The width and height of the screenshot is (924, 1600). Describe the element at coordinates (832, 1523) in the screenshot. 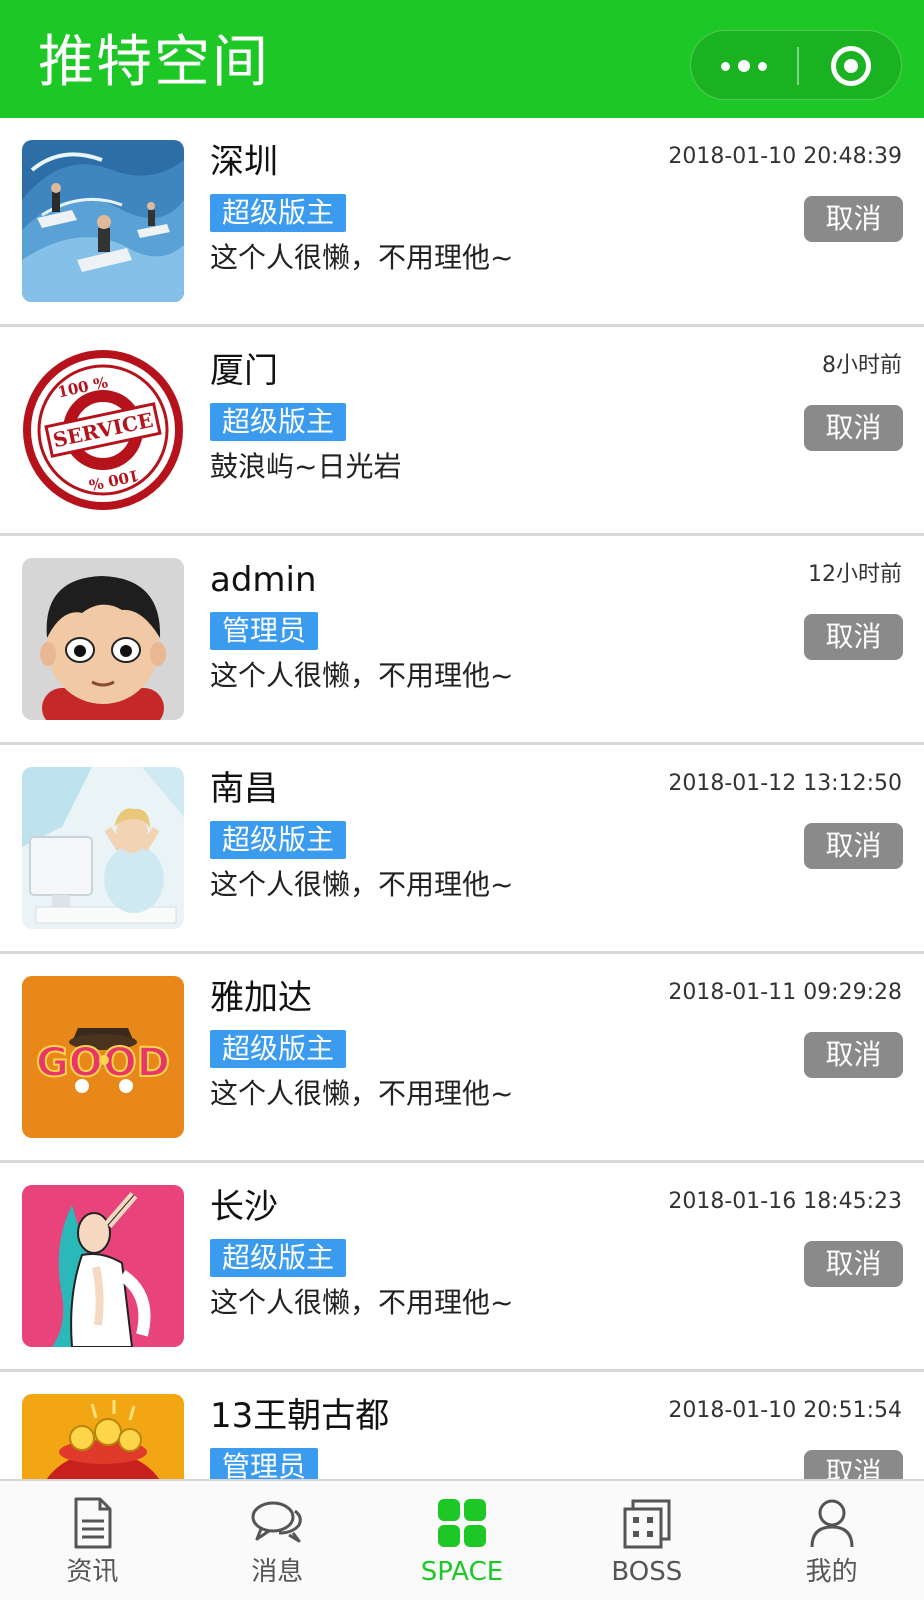

I see `person-icon` at that location.